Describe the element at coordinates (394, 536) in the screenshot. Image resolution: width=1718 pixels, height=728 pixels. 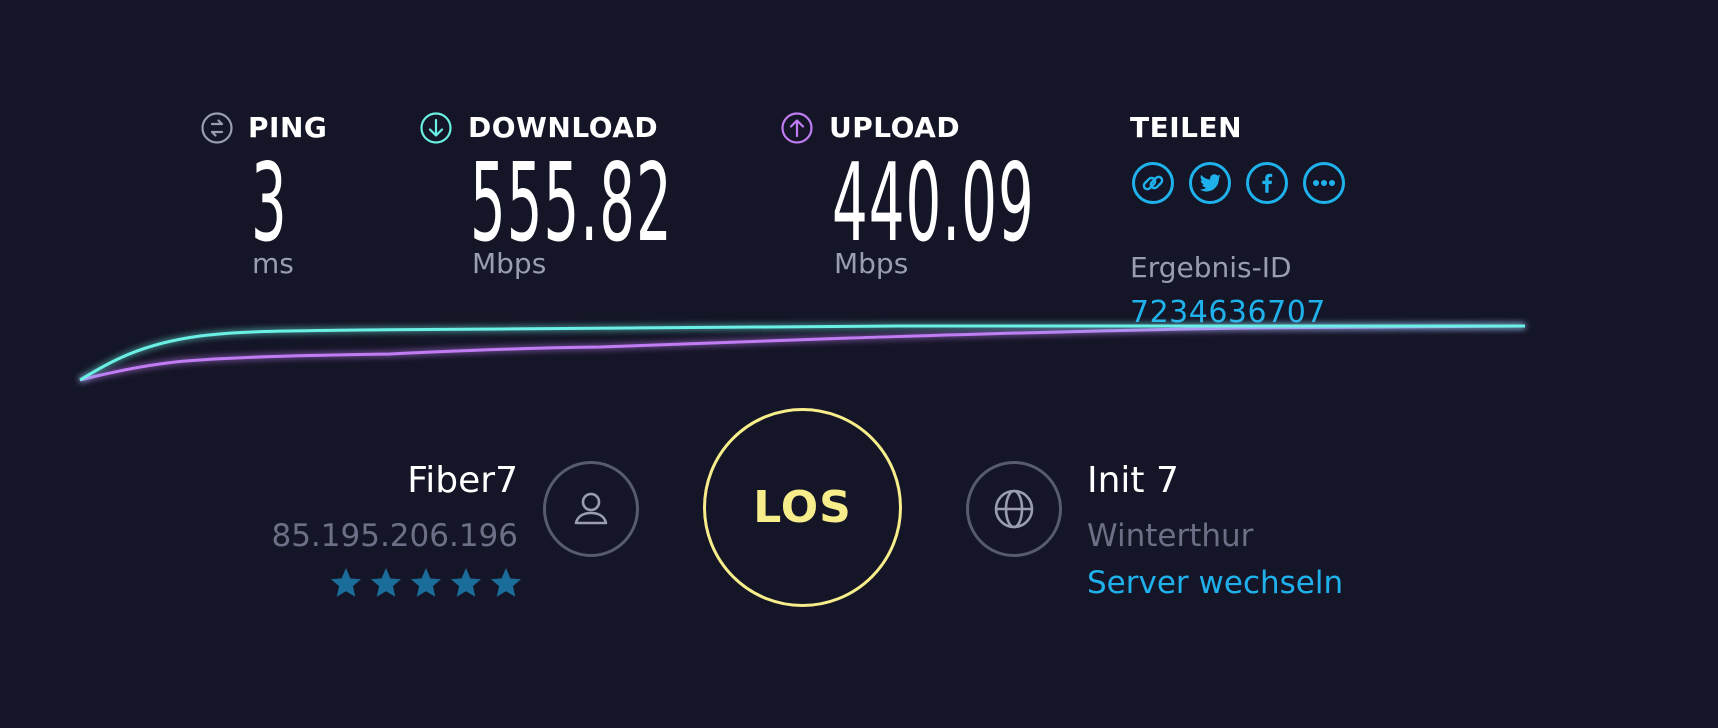
I see `isp-ip-address: 85.195.206.196` at that location.